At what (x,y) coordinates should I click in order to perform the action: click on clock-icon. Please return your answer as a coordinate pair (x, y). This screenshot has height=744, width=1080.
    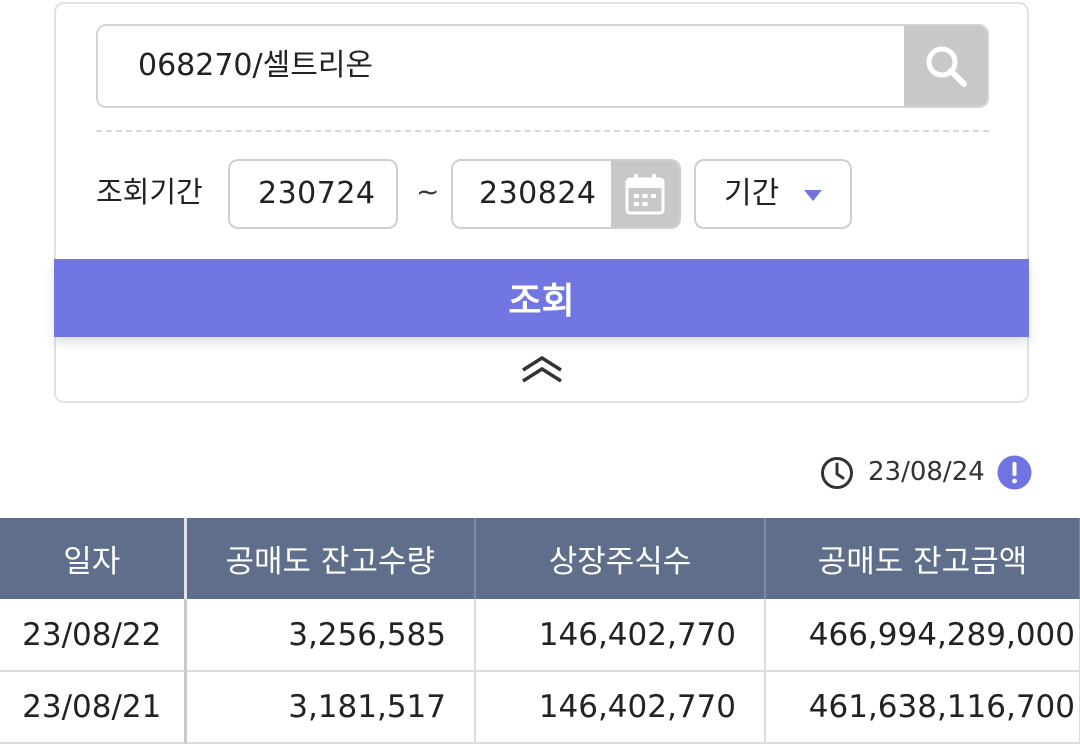
    Looking at the image, I should click on (837, 473).